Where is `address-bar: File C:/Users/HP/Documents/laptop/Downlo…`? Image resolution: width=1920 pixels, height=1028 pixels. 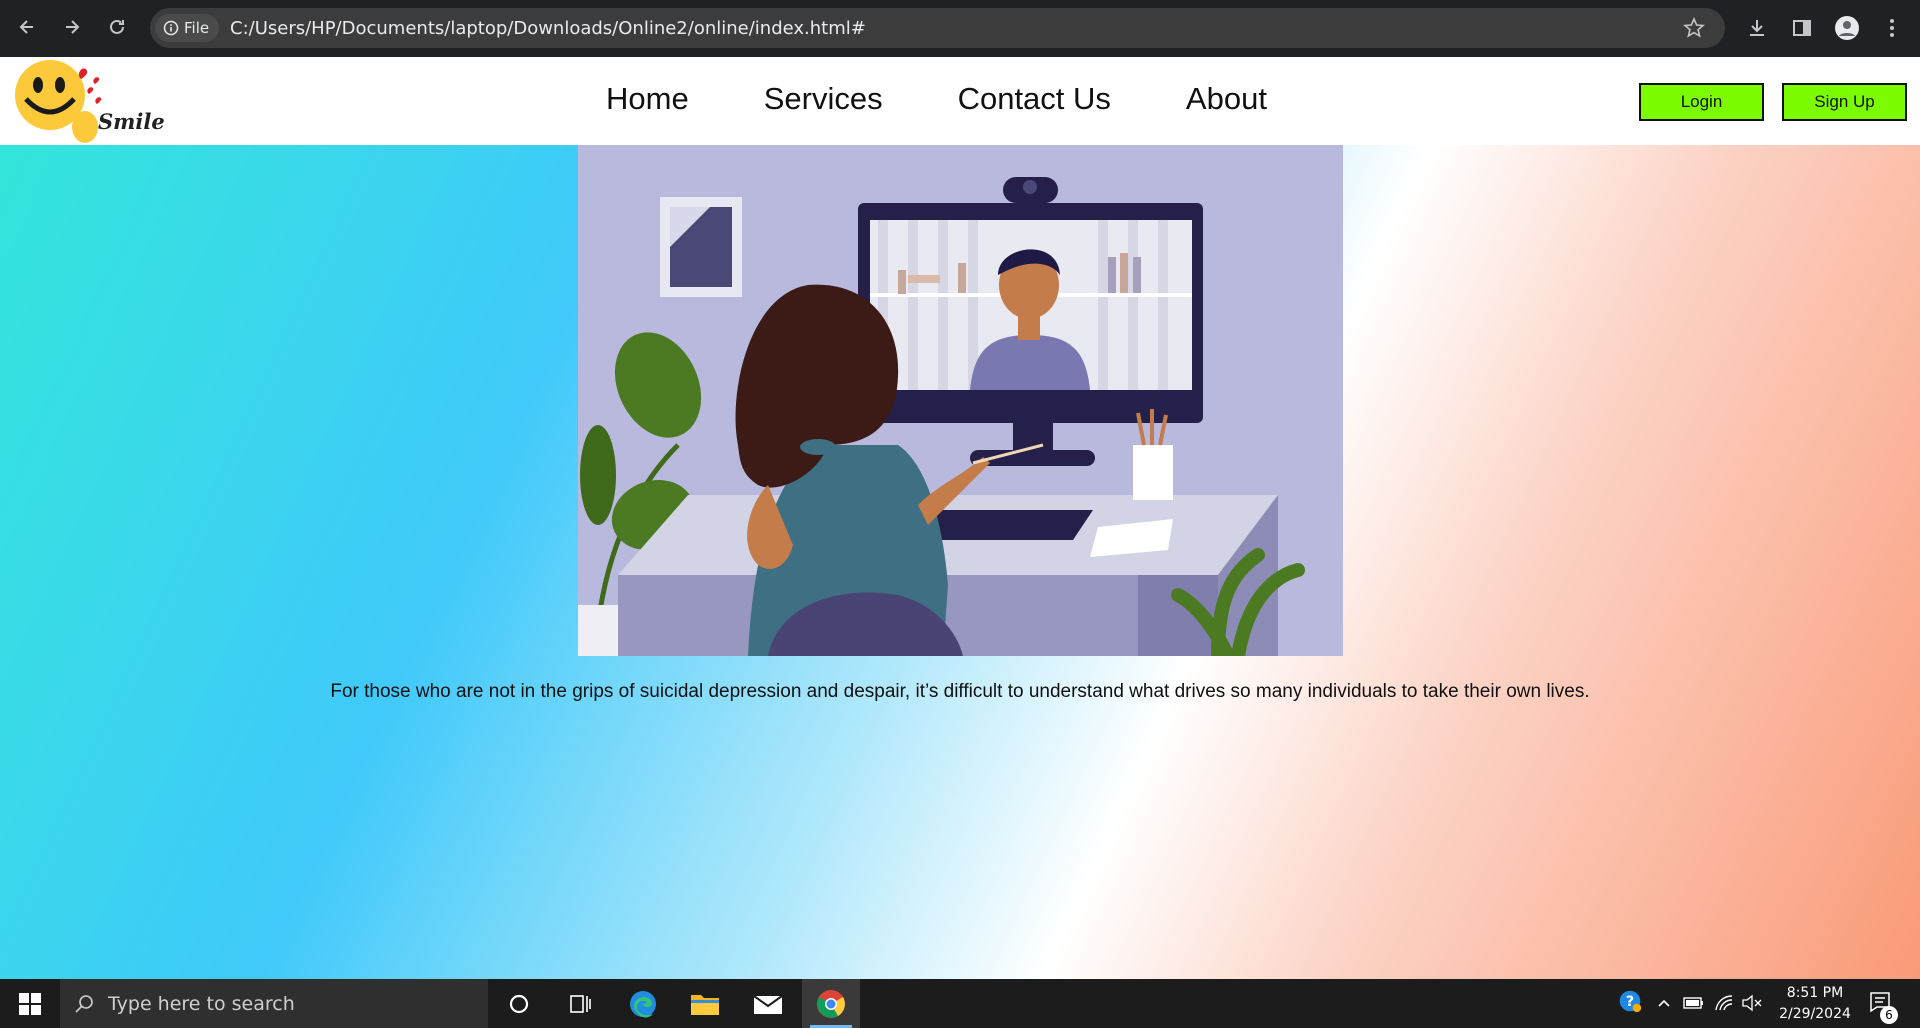
address-bar: File C:/Users/HP/Documents/laptop/Downlo… is located at coordinates (937, 28).